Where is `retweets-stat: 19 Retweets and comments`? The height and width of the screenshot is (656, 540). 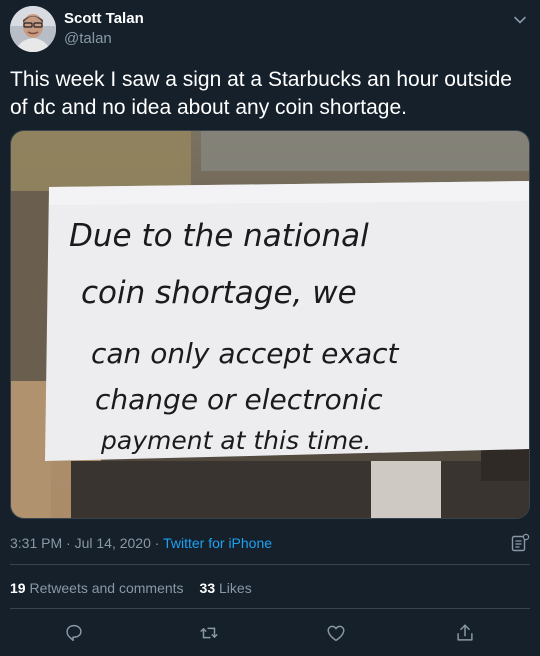 retweets-stat: 19 Retweets and comments is located at coordinates (97, 588).